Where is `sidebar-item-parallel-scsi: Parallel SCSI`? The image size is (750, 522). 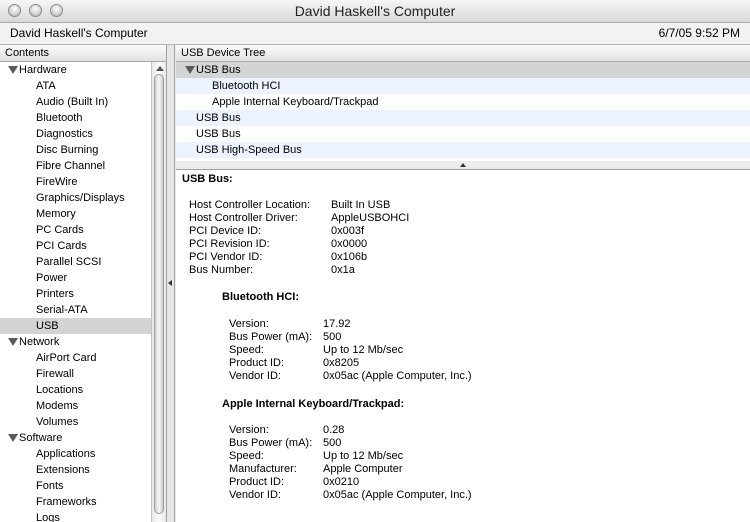
sidebar-item-parallel-scsi: Parallel SCSI is located at coordinates (75, 262).